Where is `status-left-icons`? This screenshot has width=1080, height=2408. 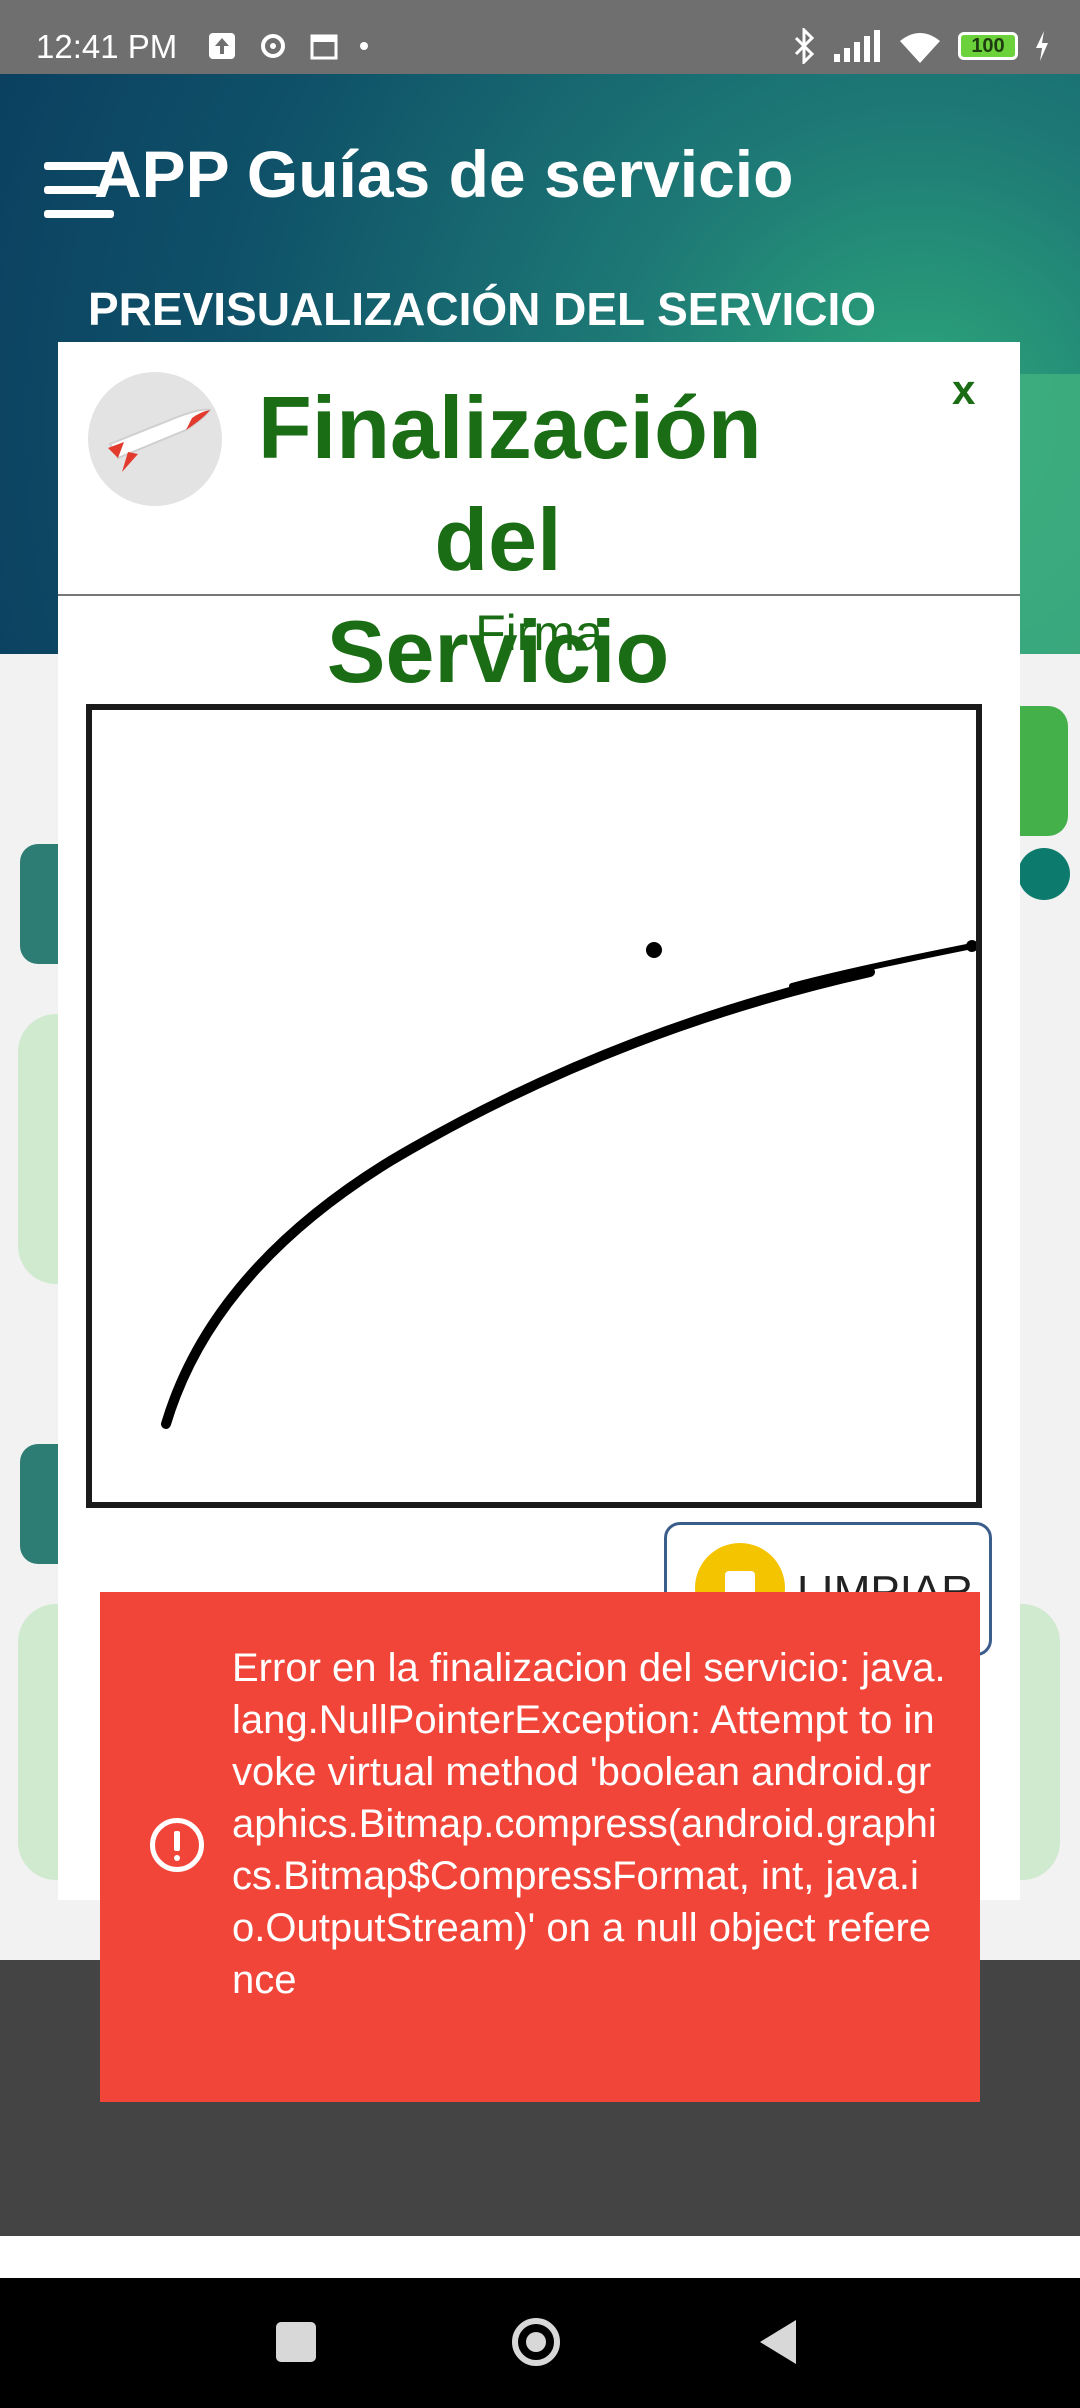
status-left-icons is located at coordinates (288, 46).